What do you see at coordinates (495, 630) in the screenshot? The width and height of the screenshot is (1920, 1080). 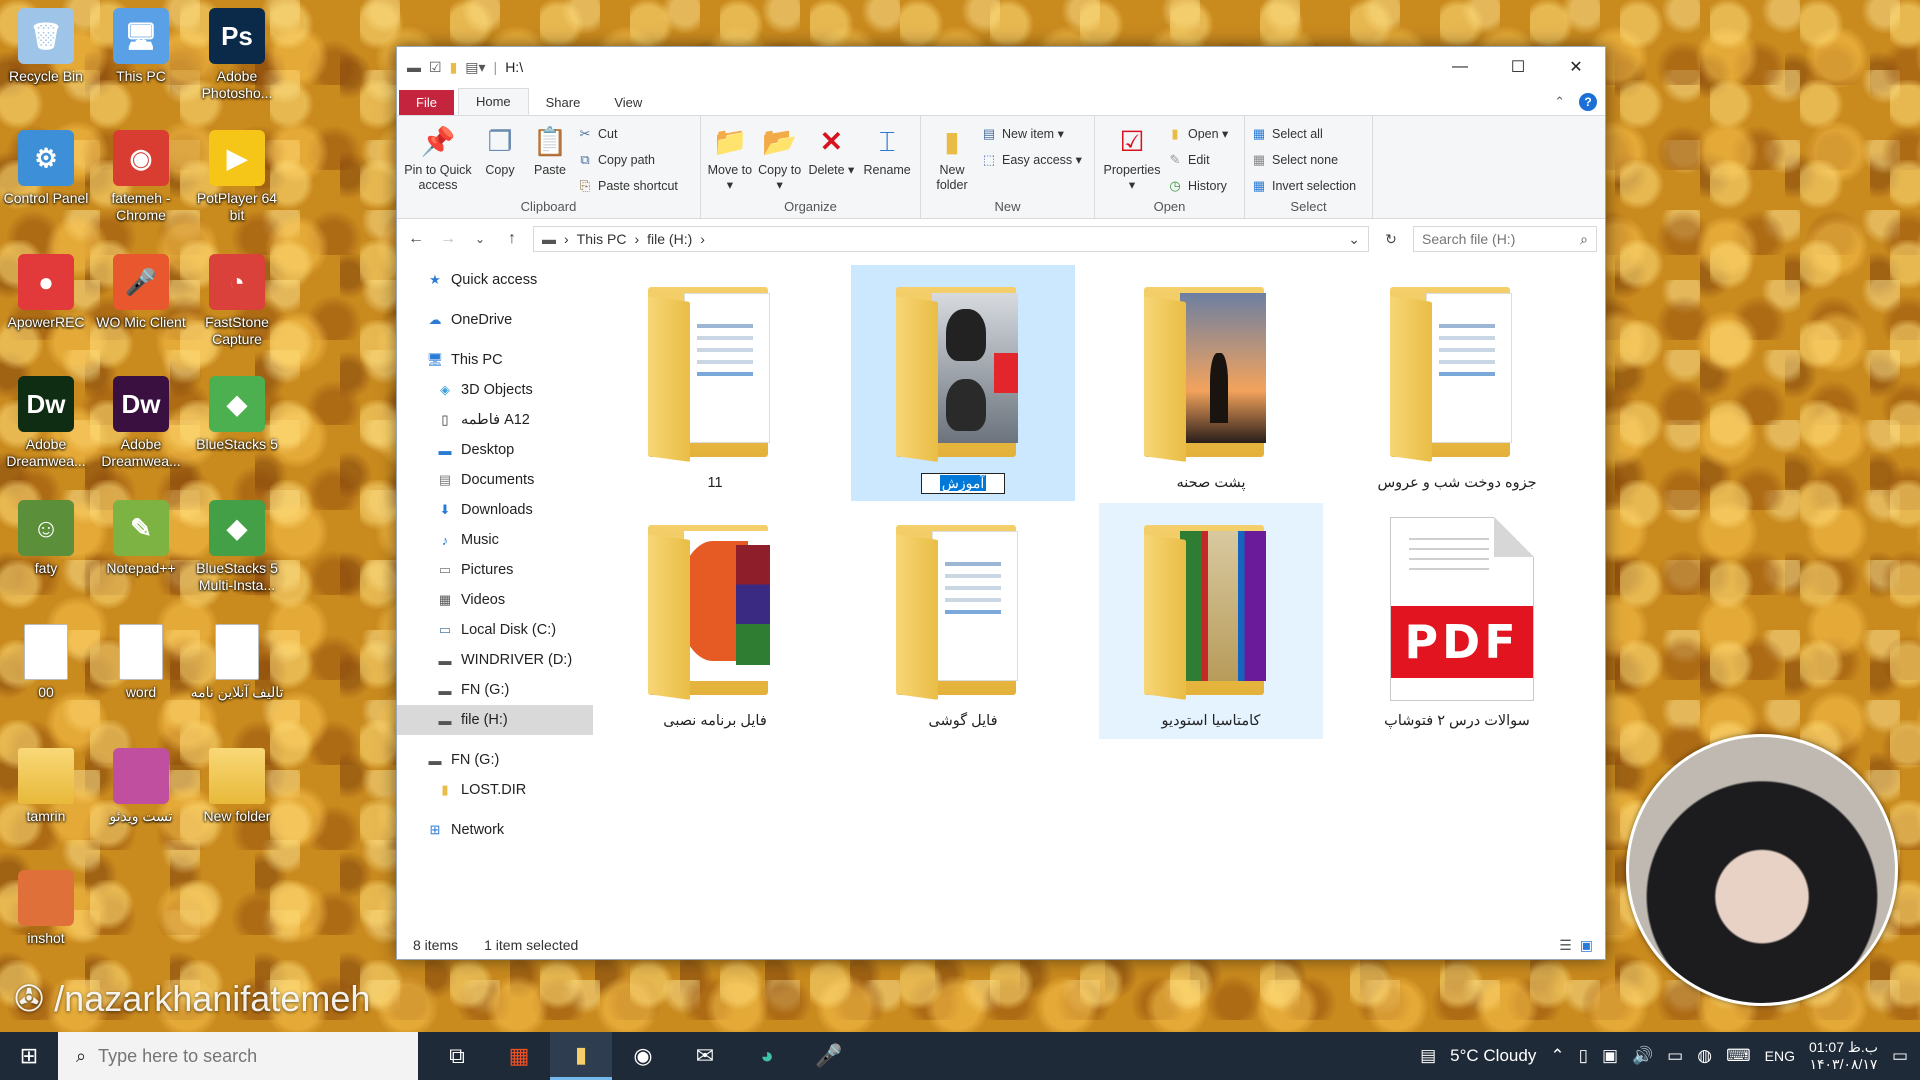 I see `sidebar-item: ▭ Local Disk (C:)` at bounding box center [495, 630].